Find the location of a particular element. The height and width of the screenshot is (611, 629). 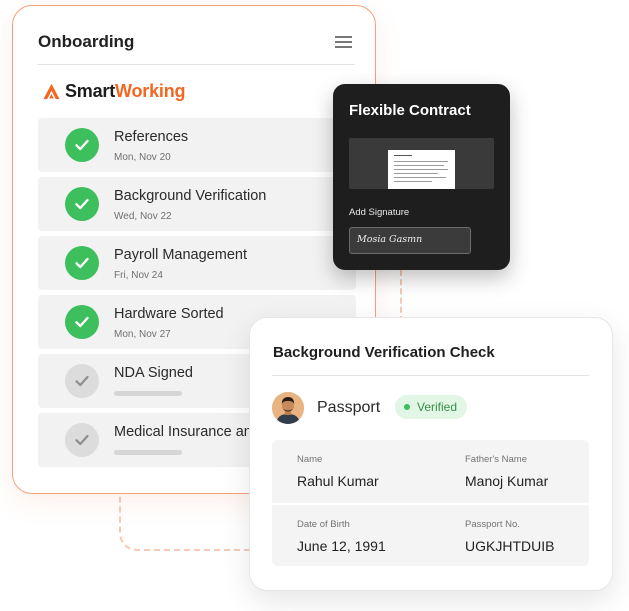

dob-label: Date of Birth is located at coordinates (323, 524).